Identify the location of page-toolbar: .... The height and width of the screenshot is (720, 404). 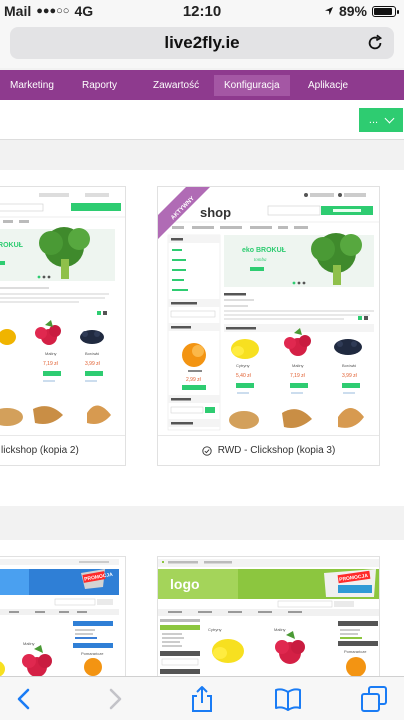
(202, 120).